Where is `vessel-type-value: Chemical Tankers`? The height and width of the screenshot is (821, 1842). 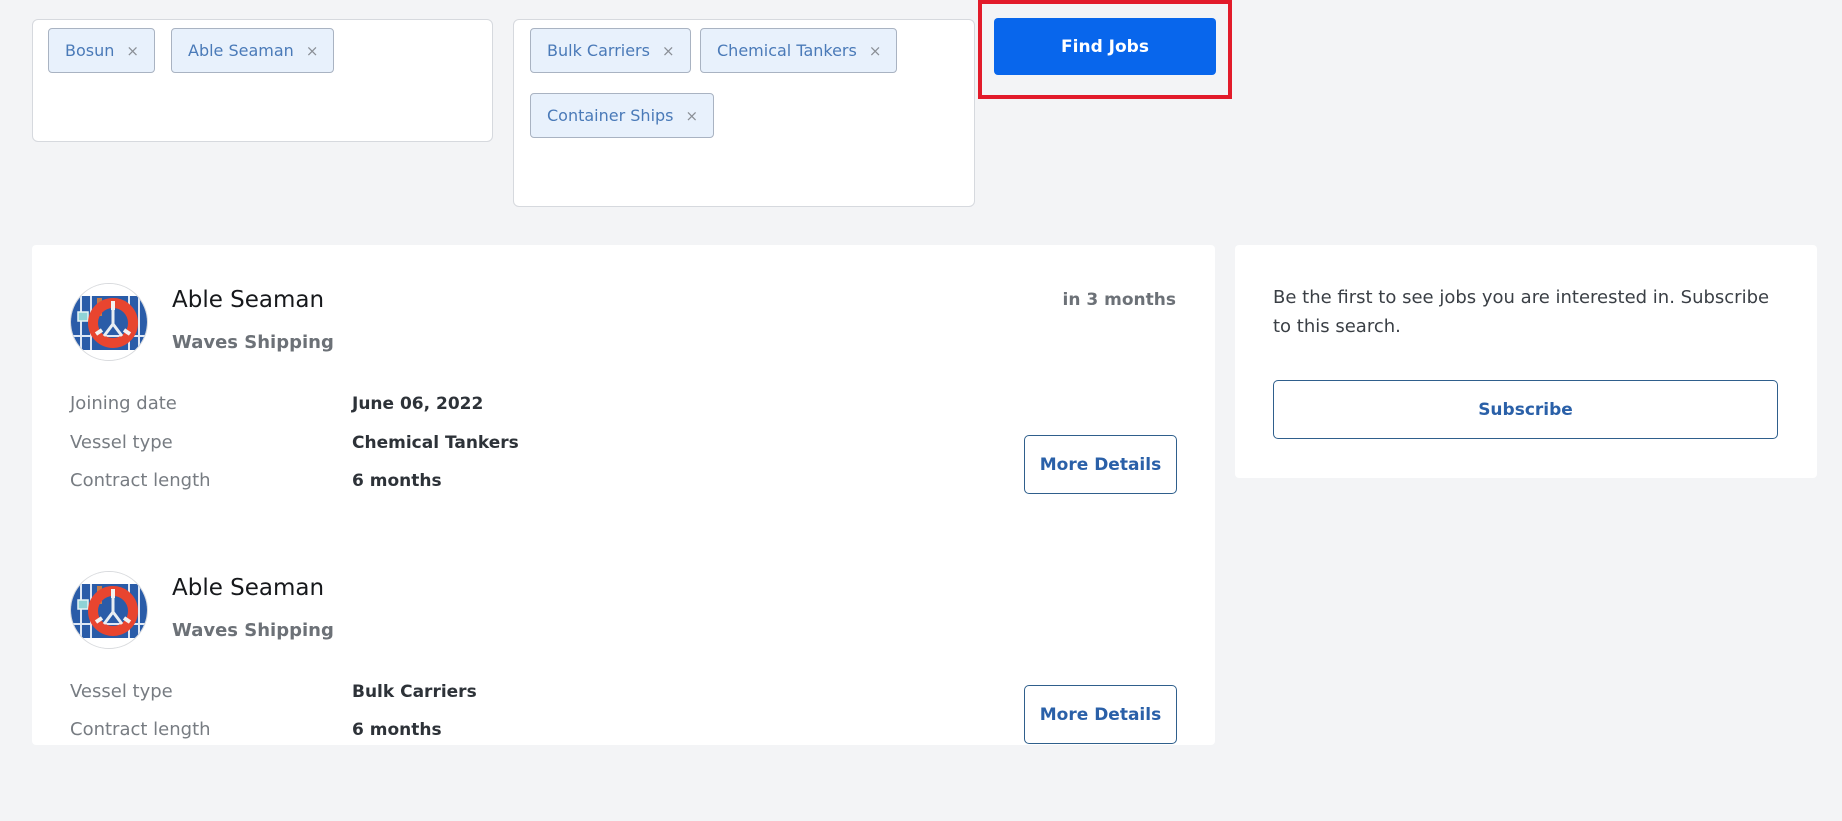 vessel-type-value: Chemical Tankers is located at coordinates (435, 443).